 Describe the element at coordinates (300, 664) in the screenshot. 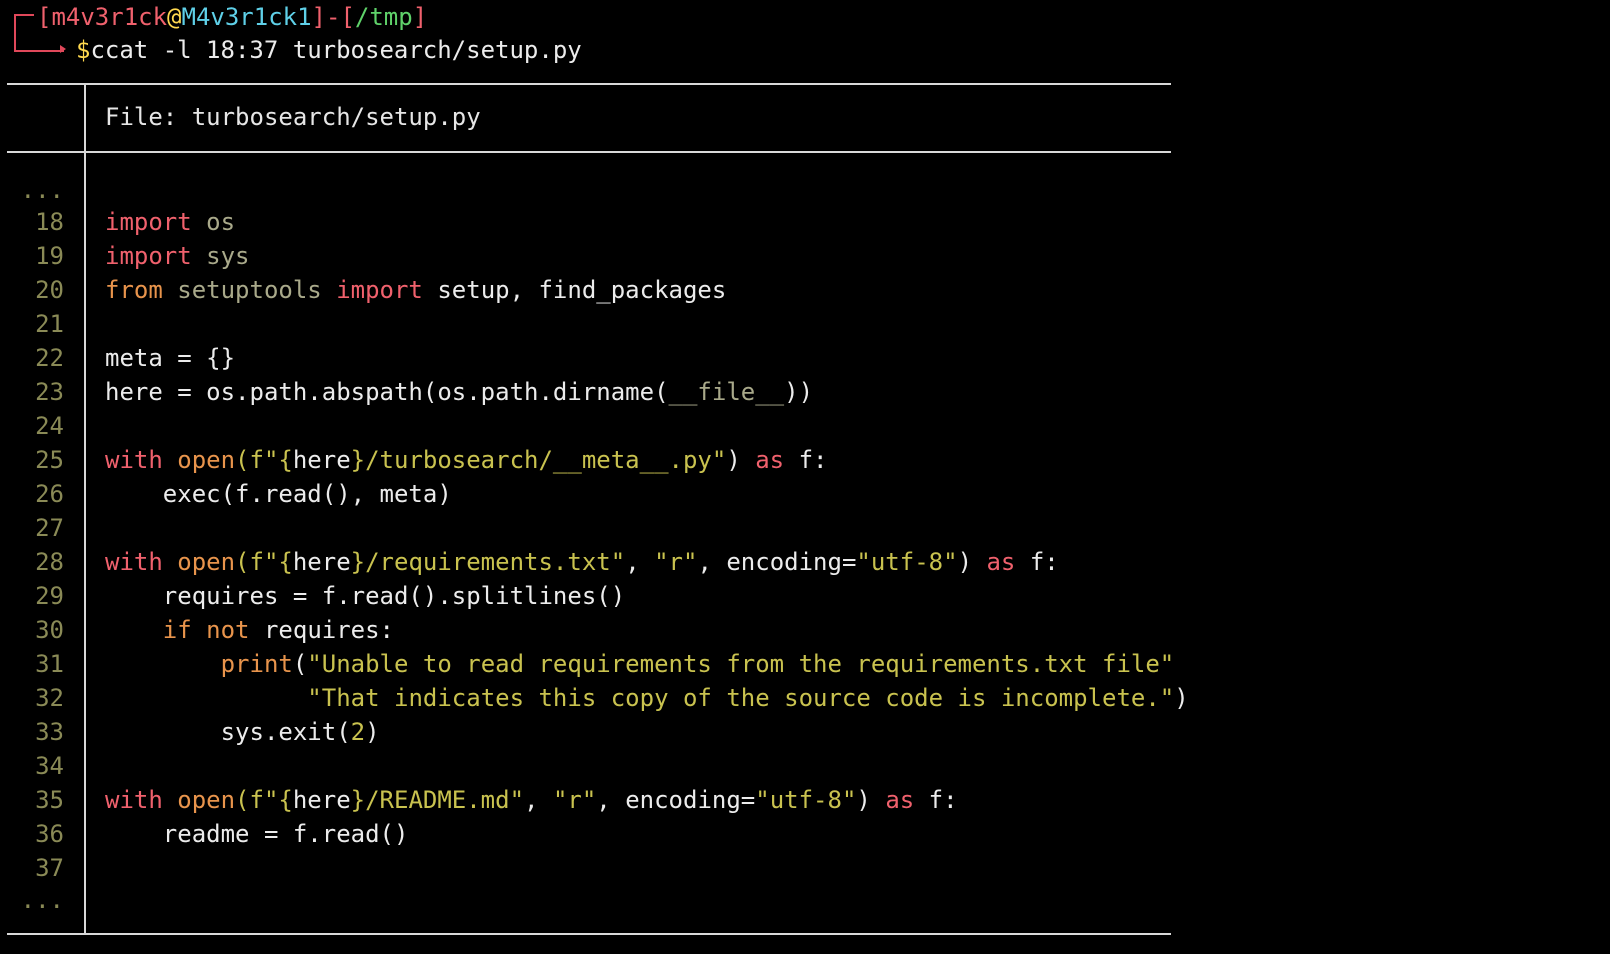

I see `token-text: (` at that location.